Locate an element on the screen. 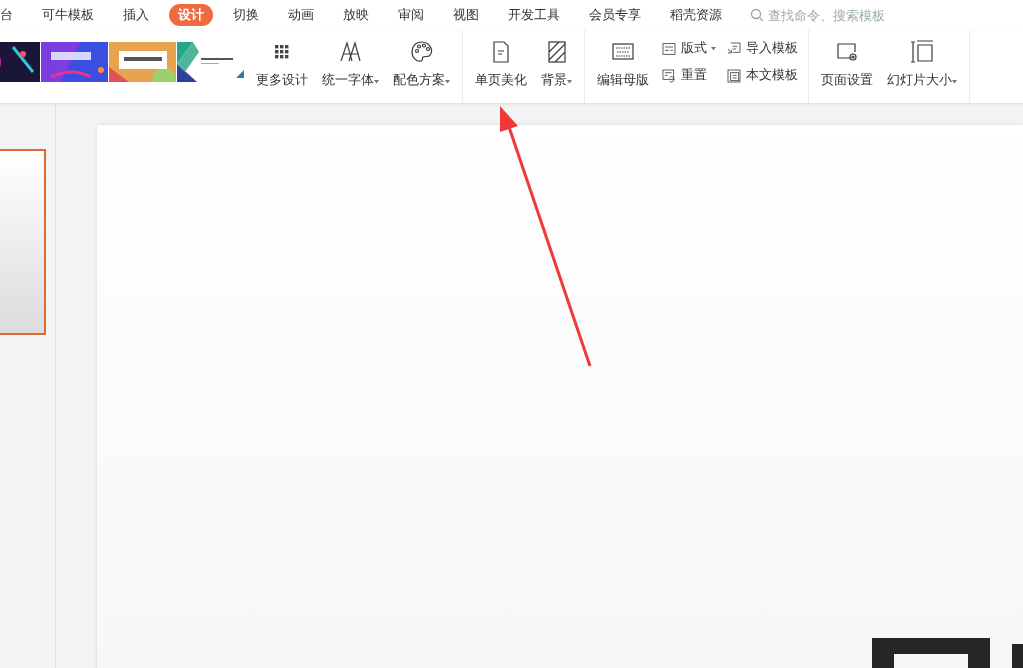  menu-tab: 开发工具 is located at coordinates (534, 15).